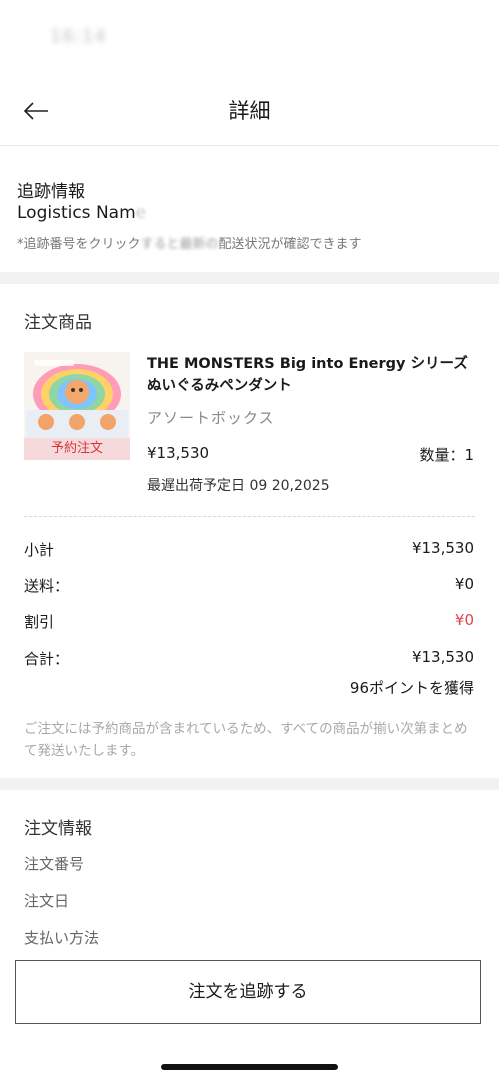 This screenshot has height=1080, width=499. What do you see at coordinates (179, 244) in the screenshot?
I see `tracking-note-faded: すると最新の` at bounding box center [179, 244].